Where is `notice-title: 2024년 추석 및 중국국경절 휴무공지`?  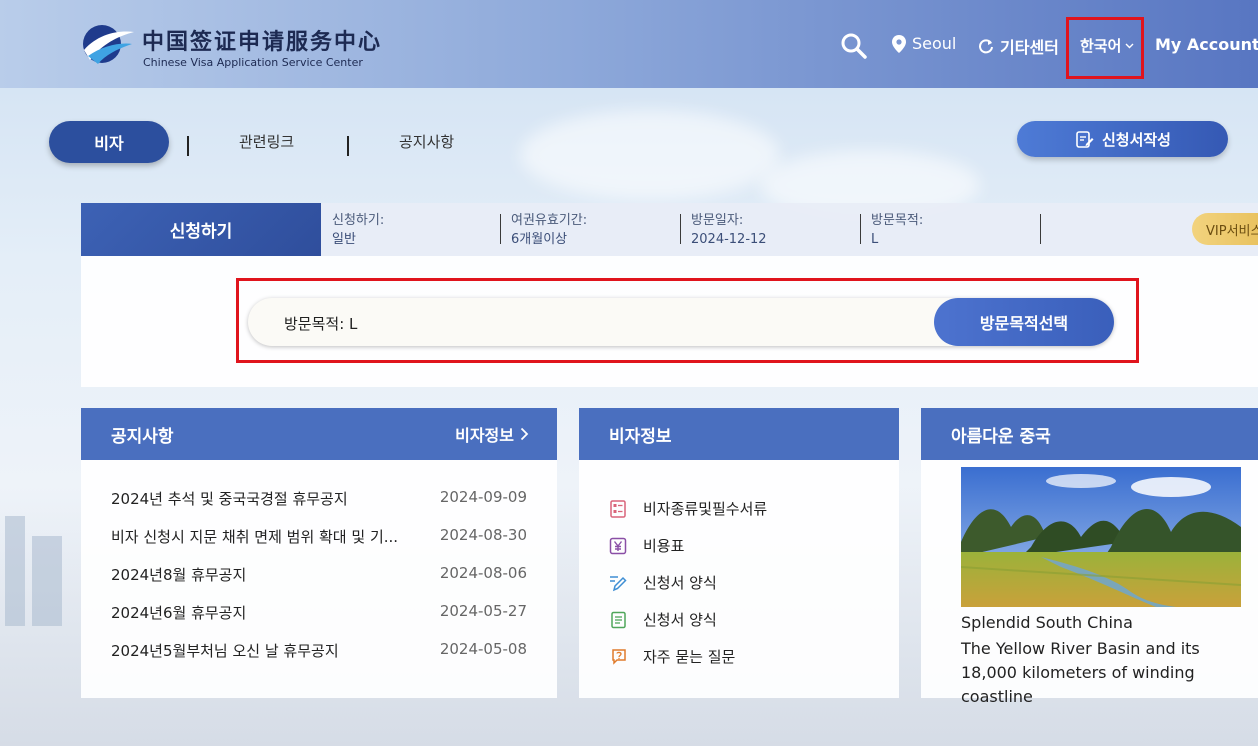
notice-title: 2024년 추석 및 중국국경절 휴무공지 is located at coordinates (229, 499).